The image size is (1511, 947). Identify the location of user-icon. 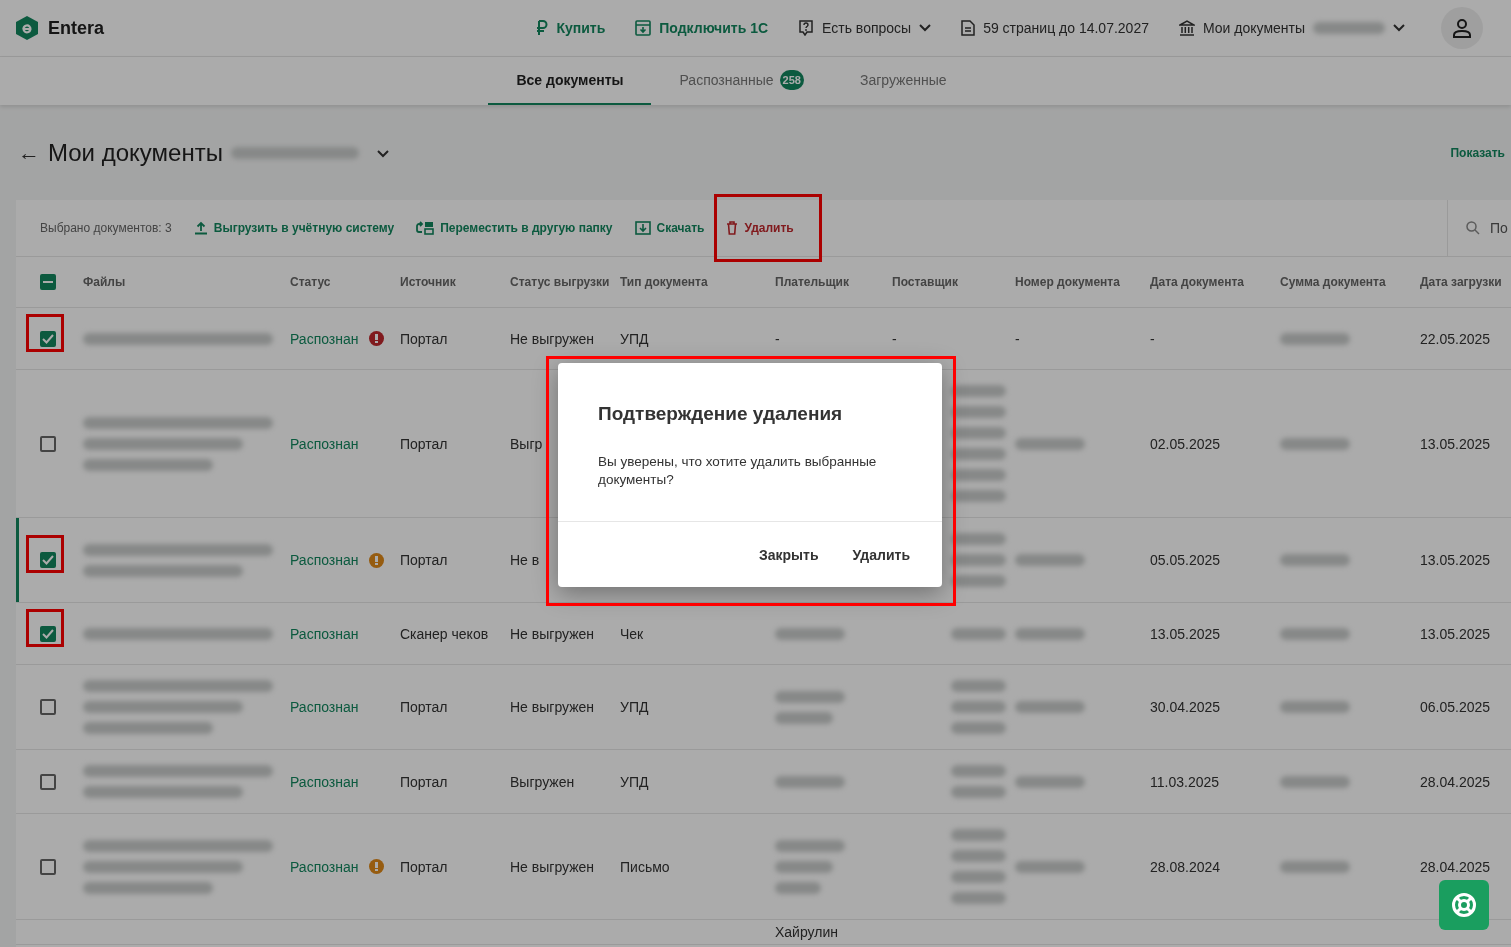
(1462, 28).